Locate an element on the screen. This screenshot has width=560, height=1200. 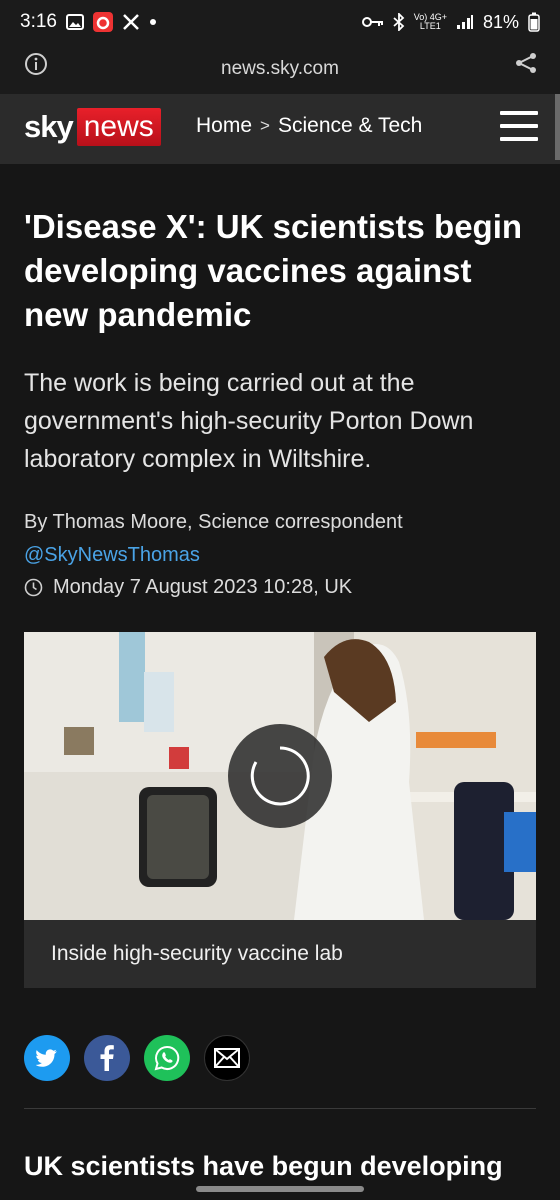
media-caption-box: Inside high-security vaccine lab is located at coordinates (280, 954).